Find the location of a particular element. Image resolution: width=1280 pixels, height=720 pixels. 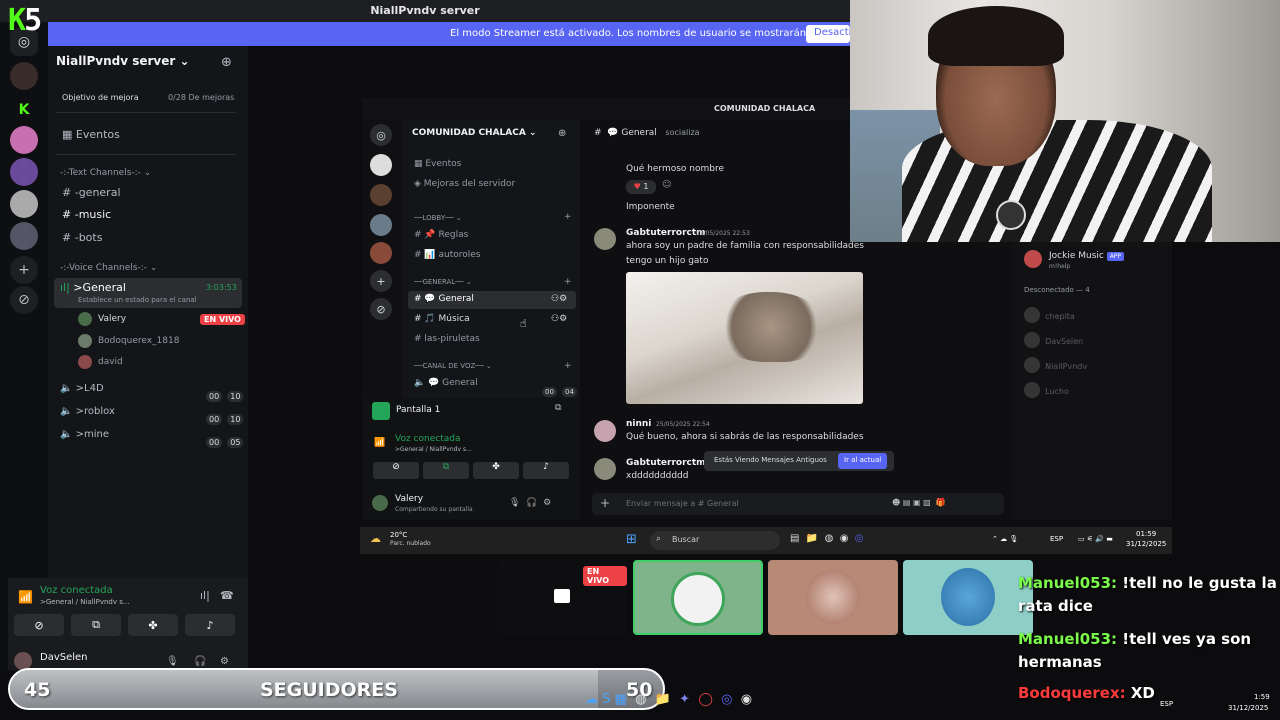

kick-server-icon: K is located at coordinates (24, 110).